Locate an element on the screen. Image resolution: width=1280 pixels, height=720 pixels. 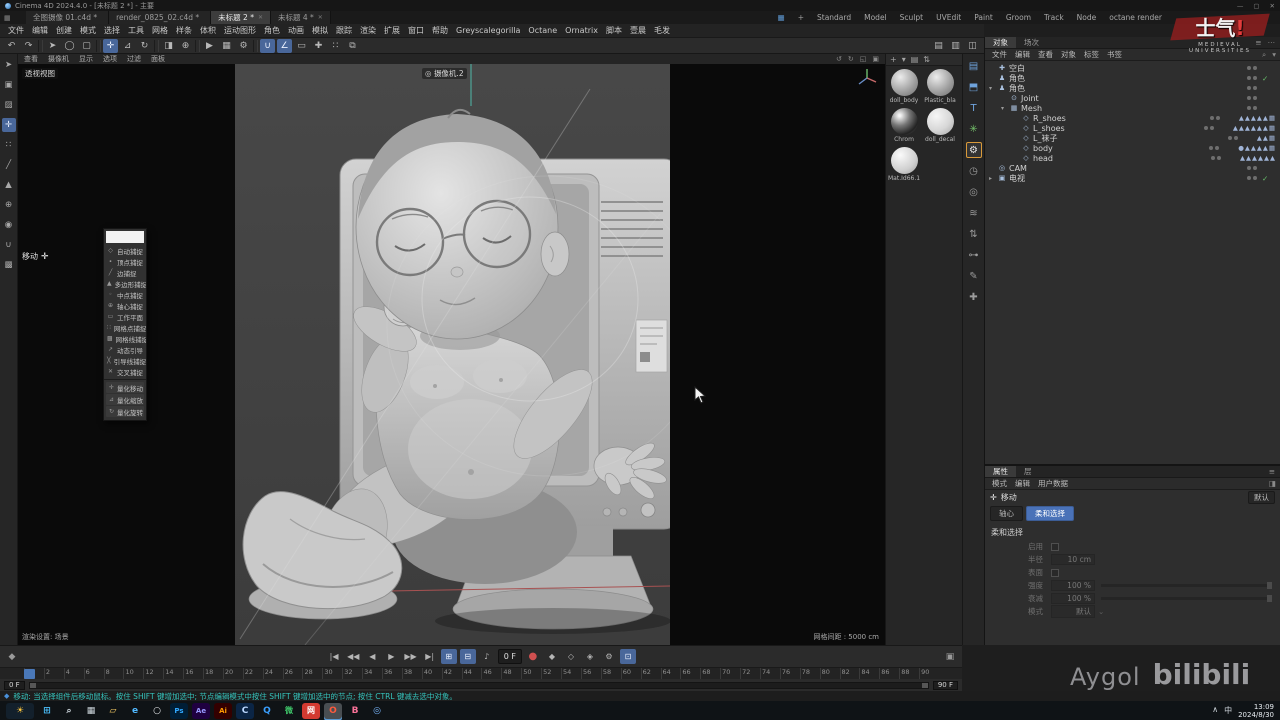
quantize-menu-item: ↻ 量化旋转 is located at coordinates (125, 411).